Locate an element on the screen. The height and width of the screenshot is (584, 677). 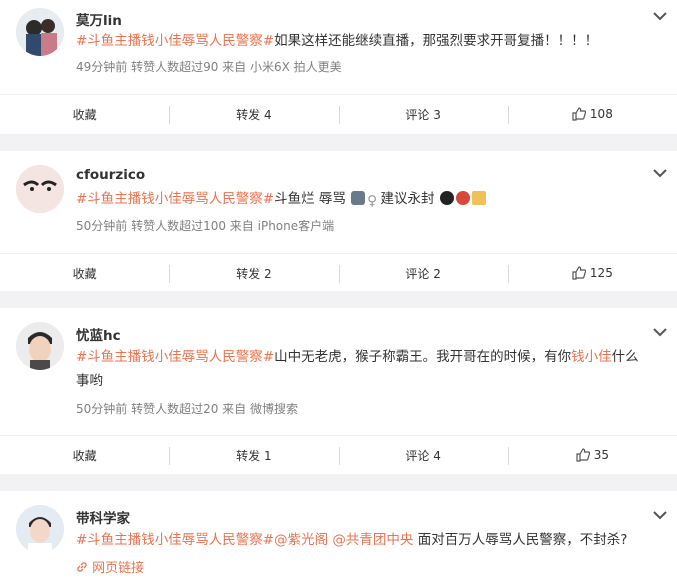
police-emoji-icon is located at coordinates (358, 198).